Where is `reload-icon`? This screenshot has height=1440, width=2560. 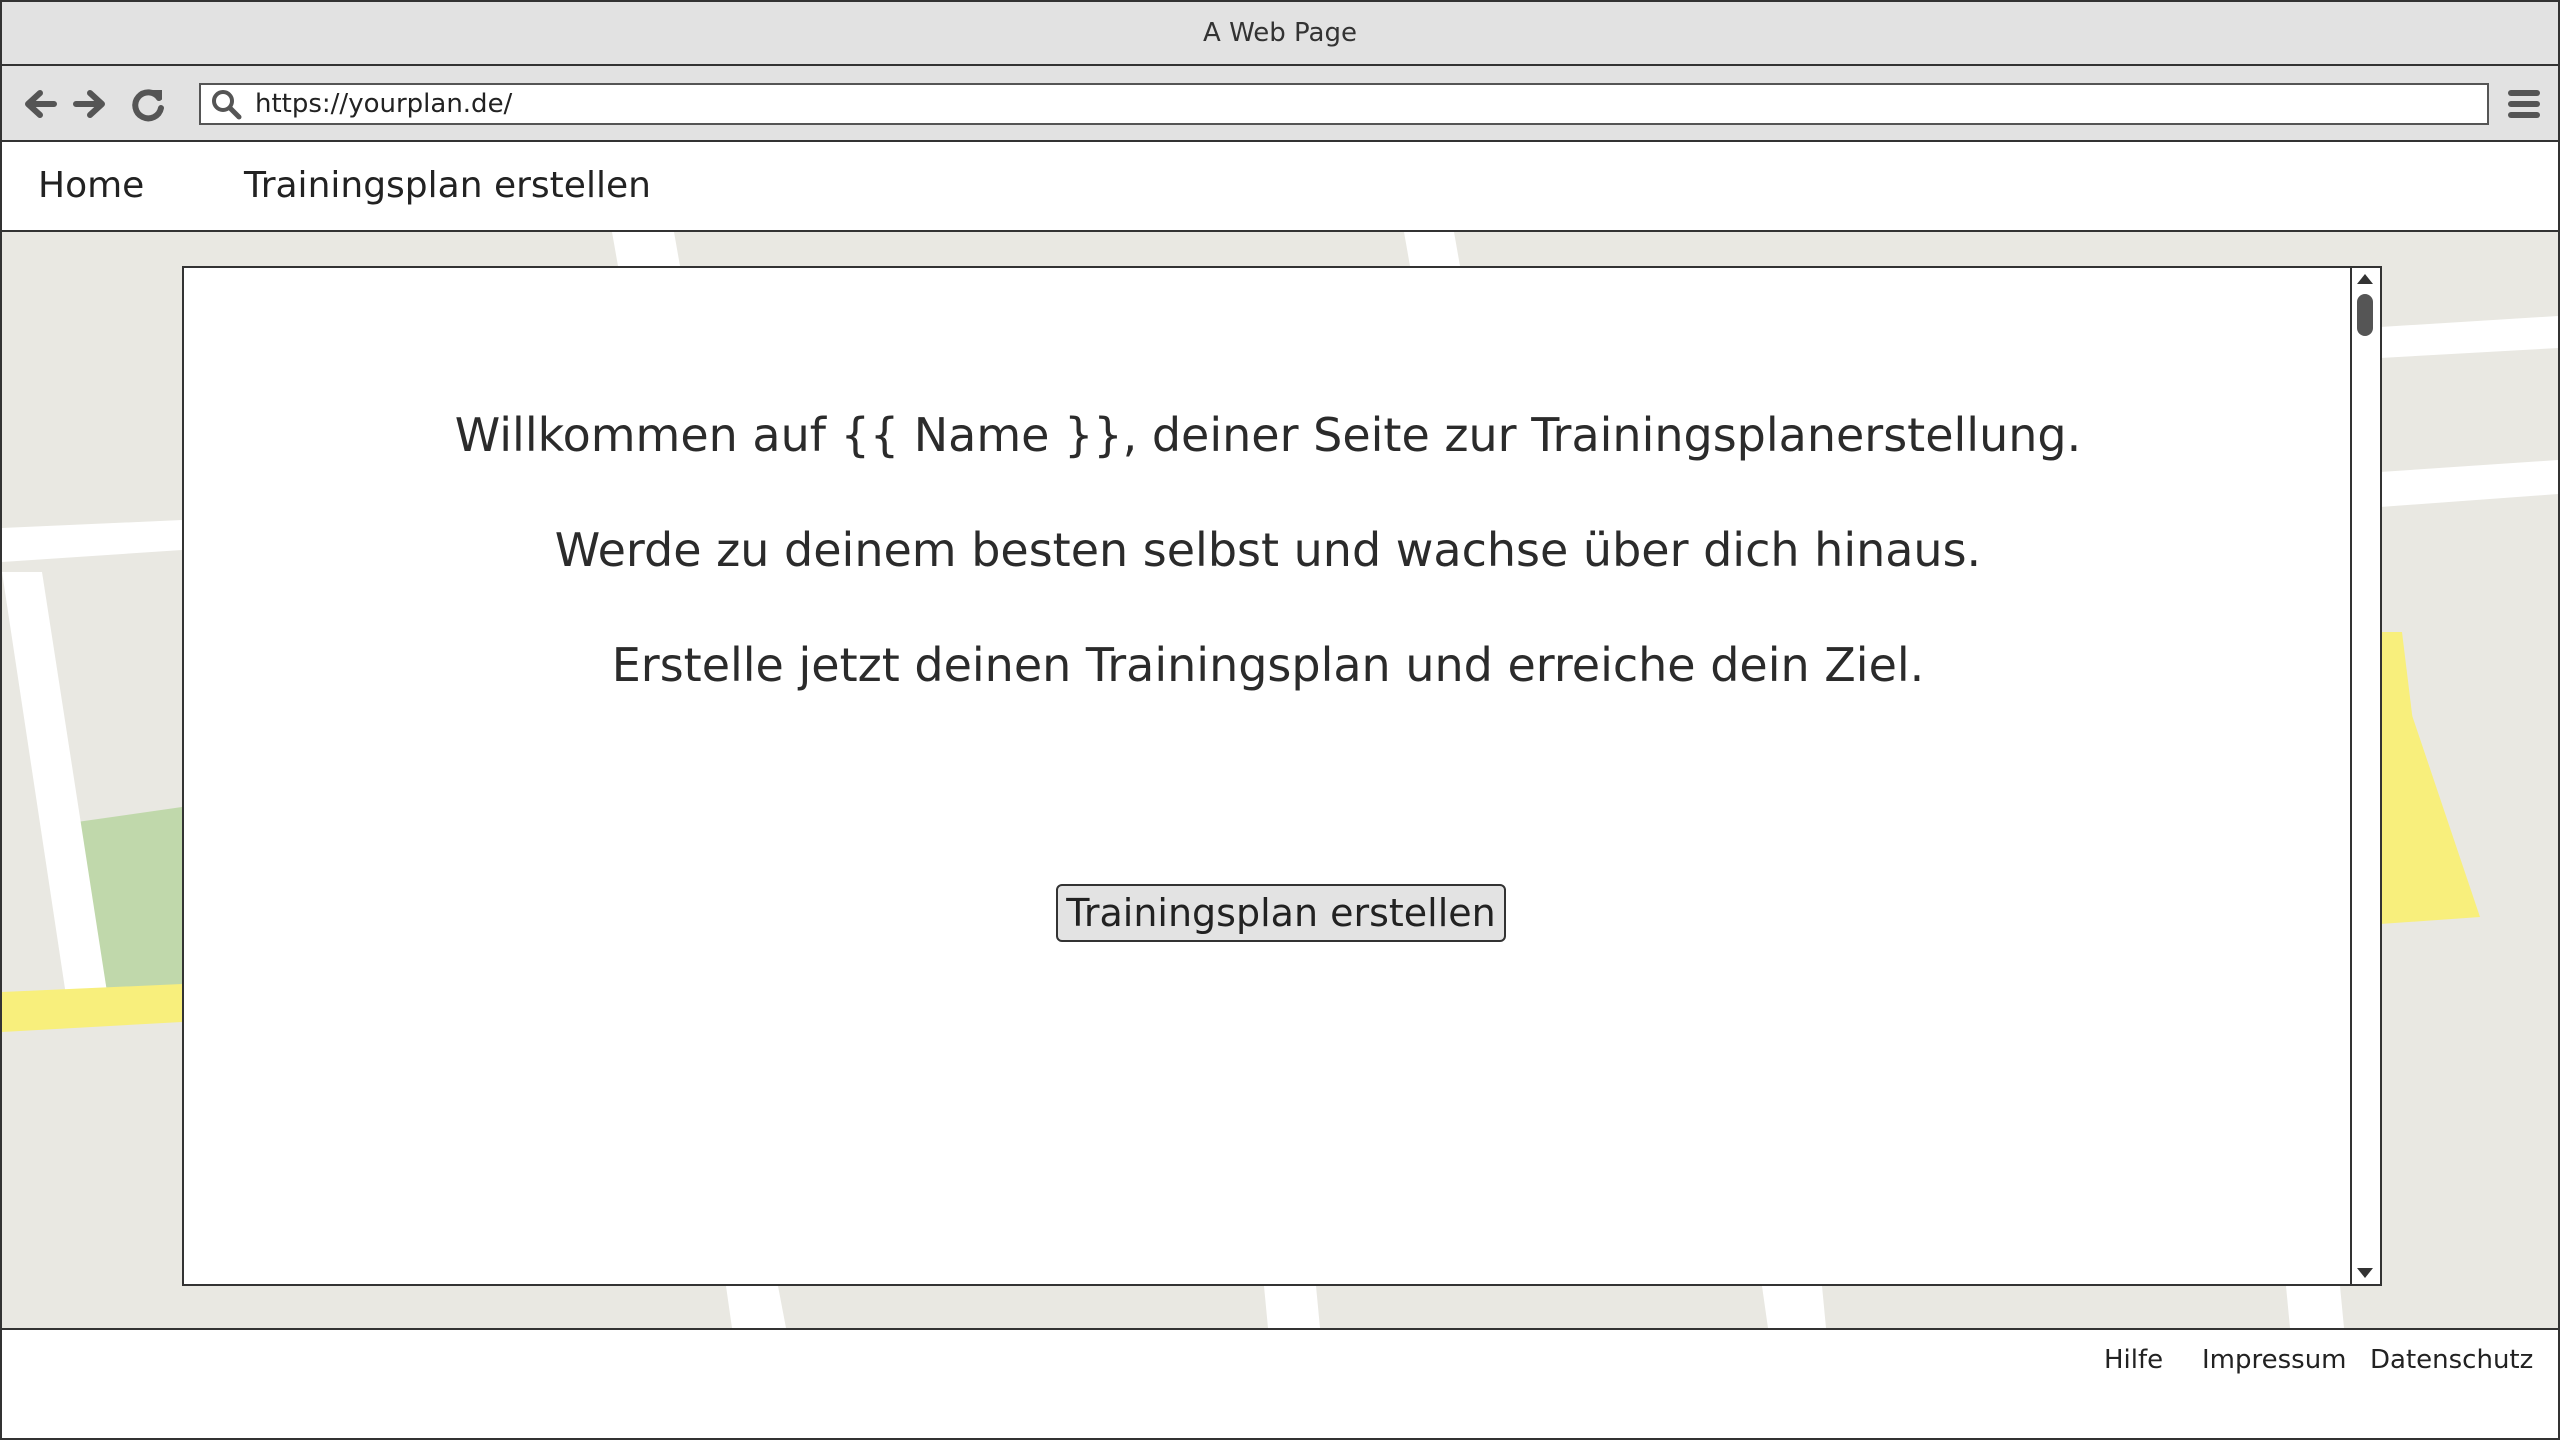
reload-icon is located at coordinates (148, 104).